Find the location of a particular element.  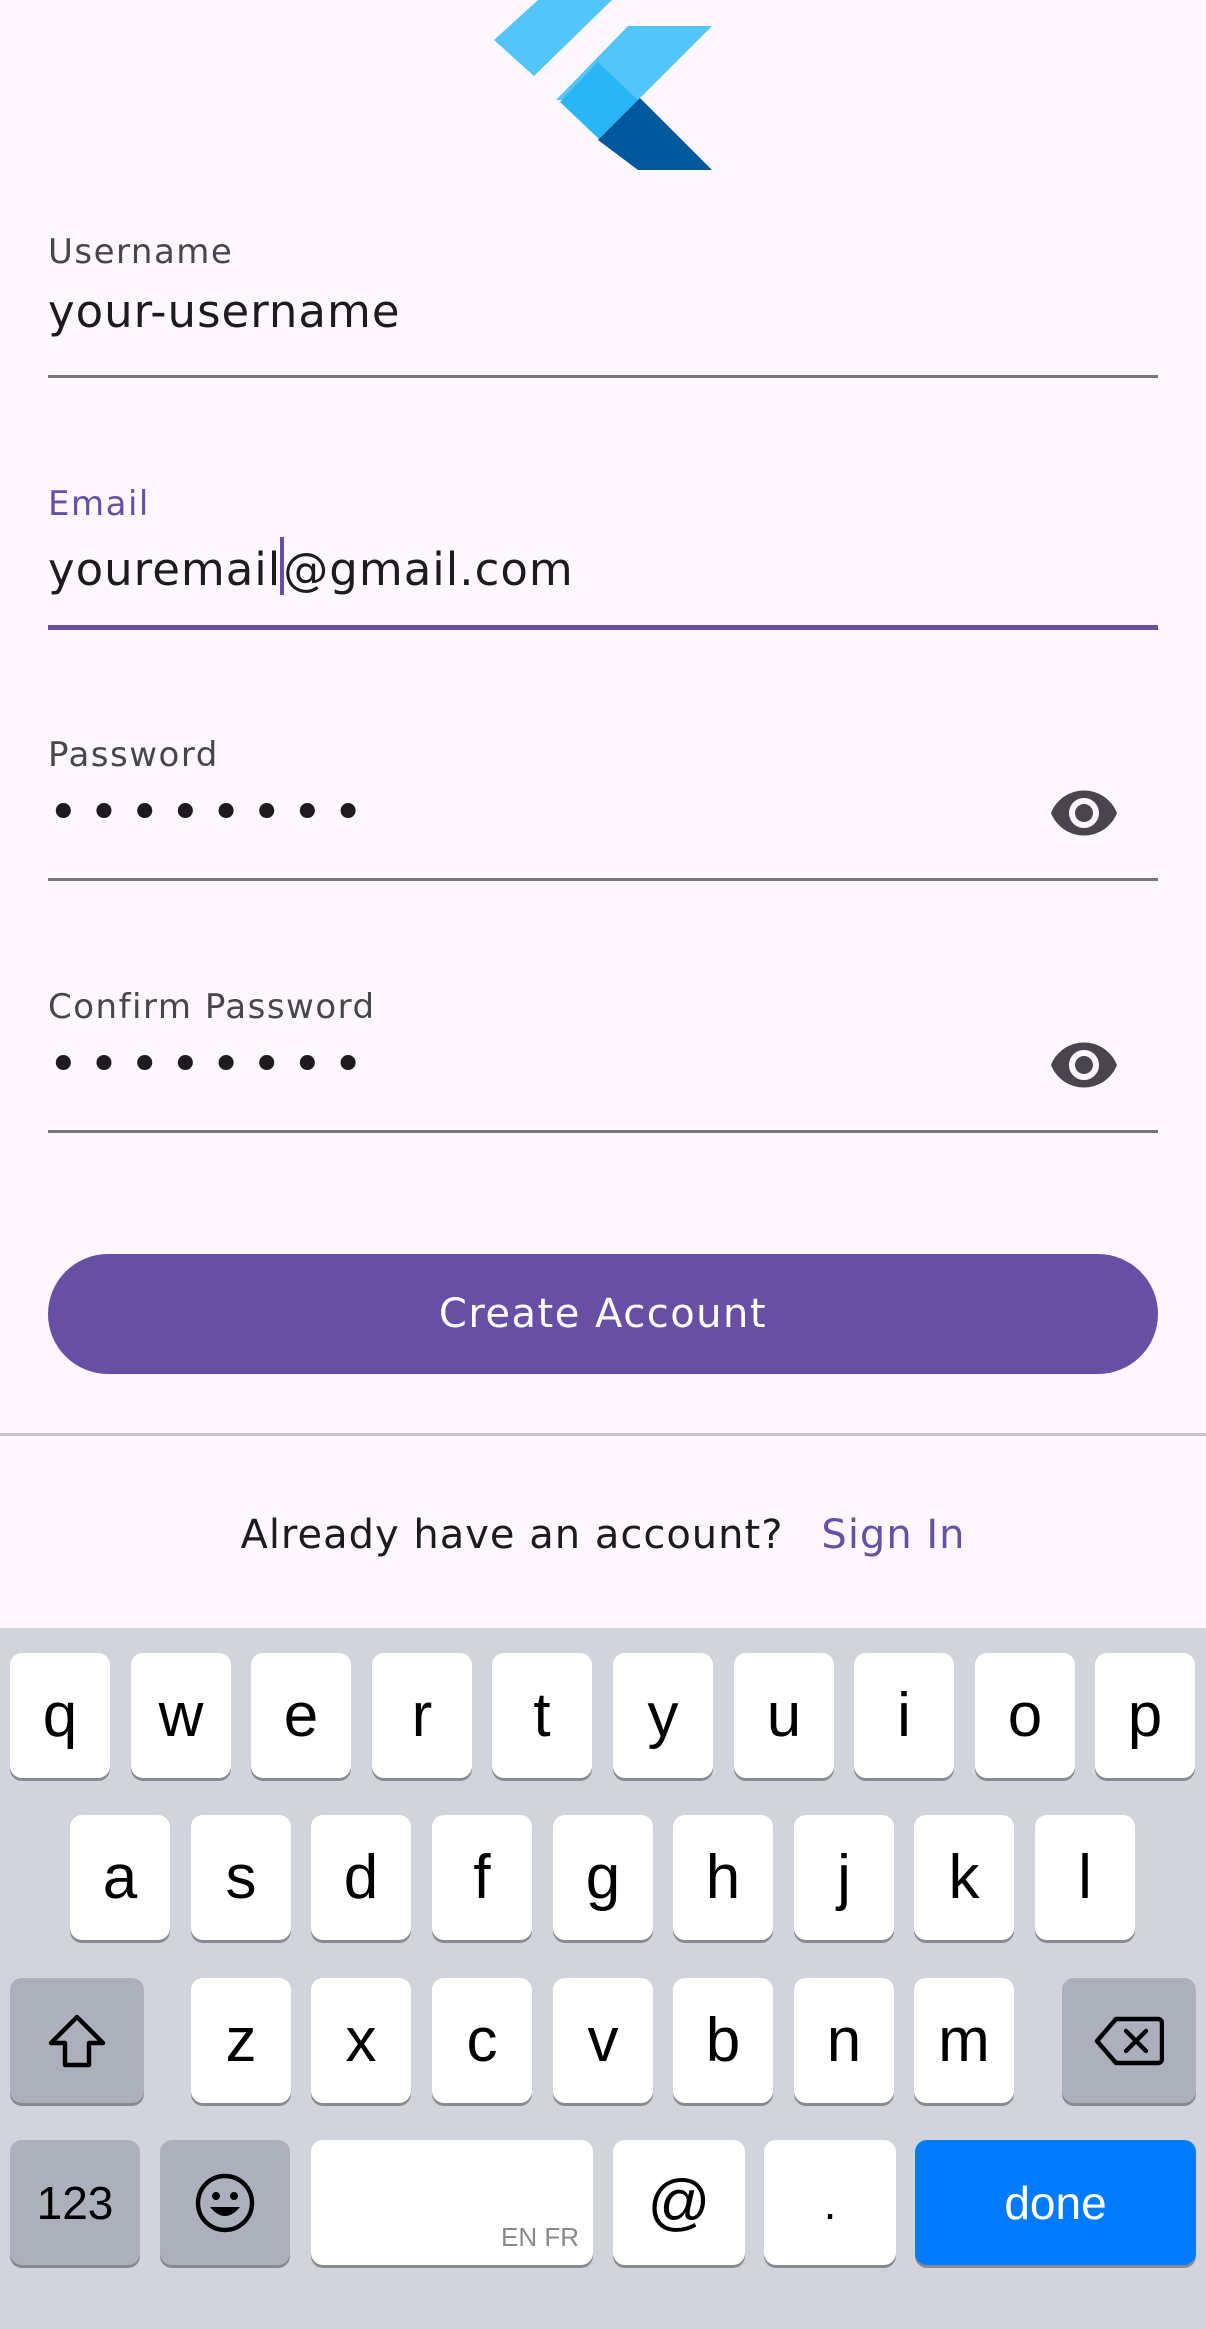

key-o: o is located at coordinates (1025, 1715).